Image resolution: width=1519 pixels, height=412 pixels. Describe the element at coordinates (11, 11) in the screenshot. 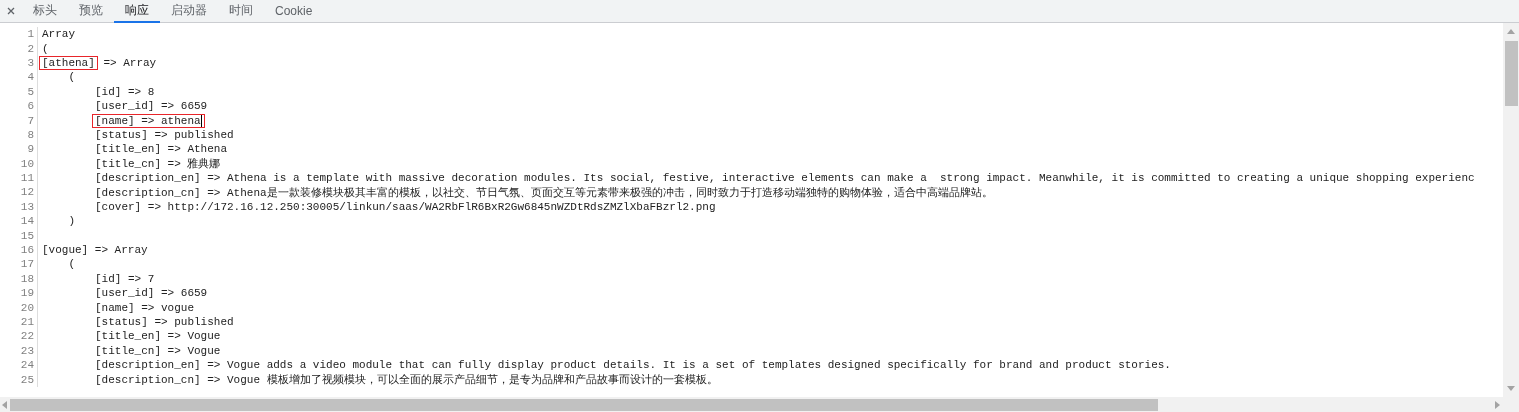

I see `close-icon` at that location.